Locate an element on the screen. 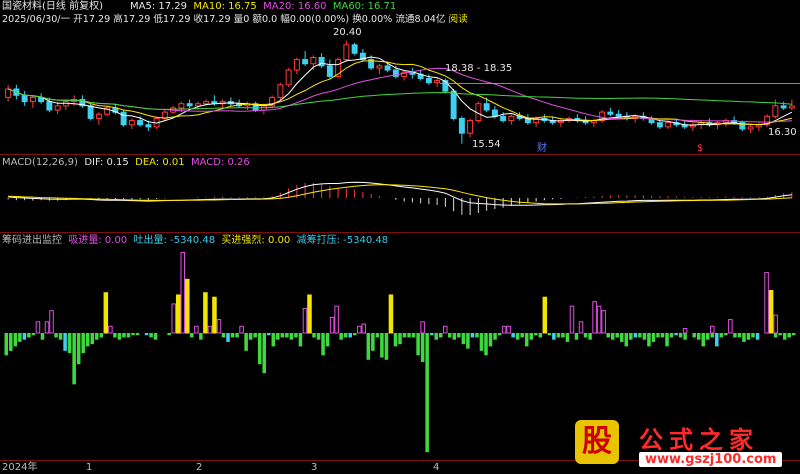  annotation-high: 20.40 is located at coordinates (347, 32).